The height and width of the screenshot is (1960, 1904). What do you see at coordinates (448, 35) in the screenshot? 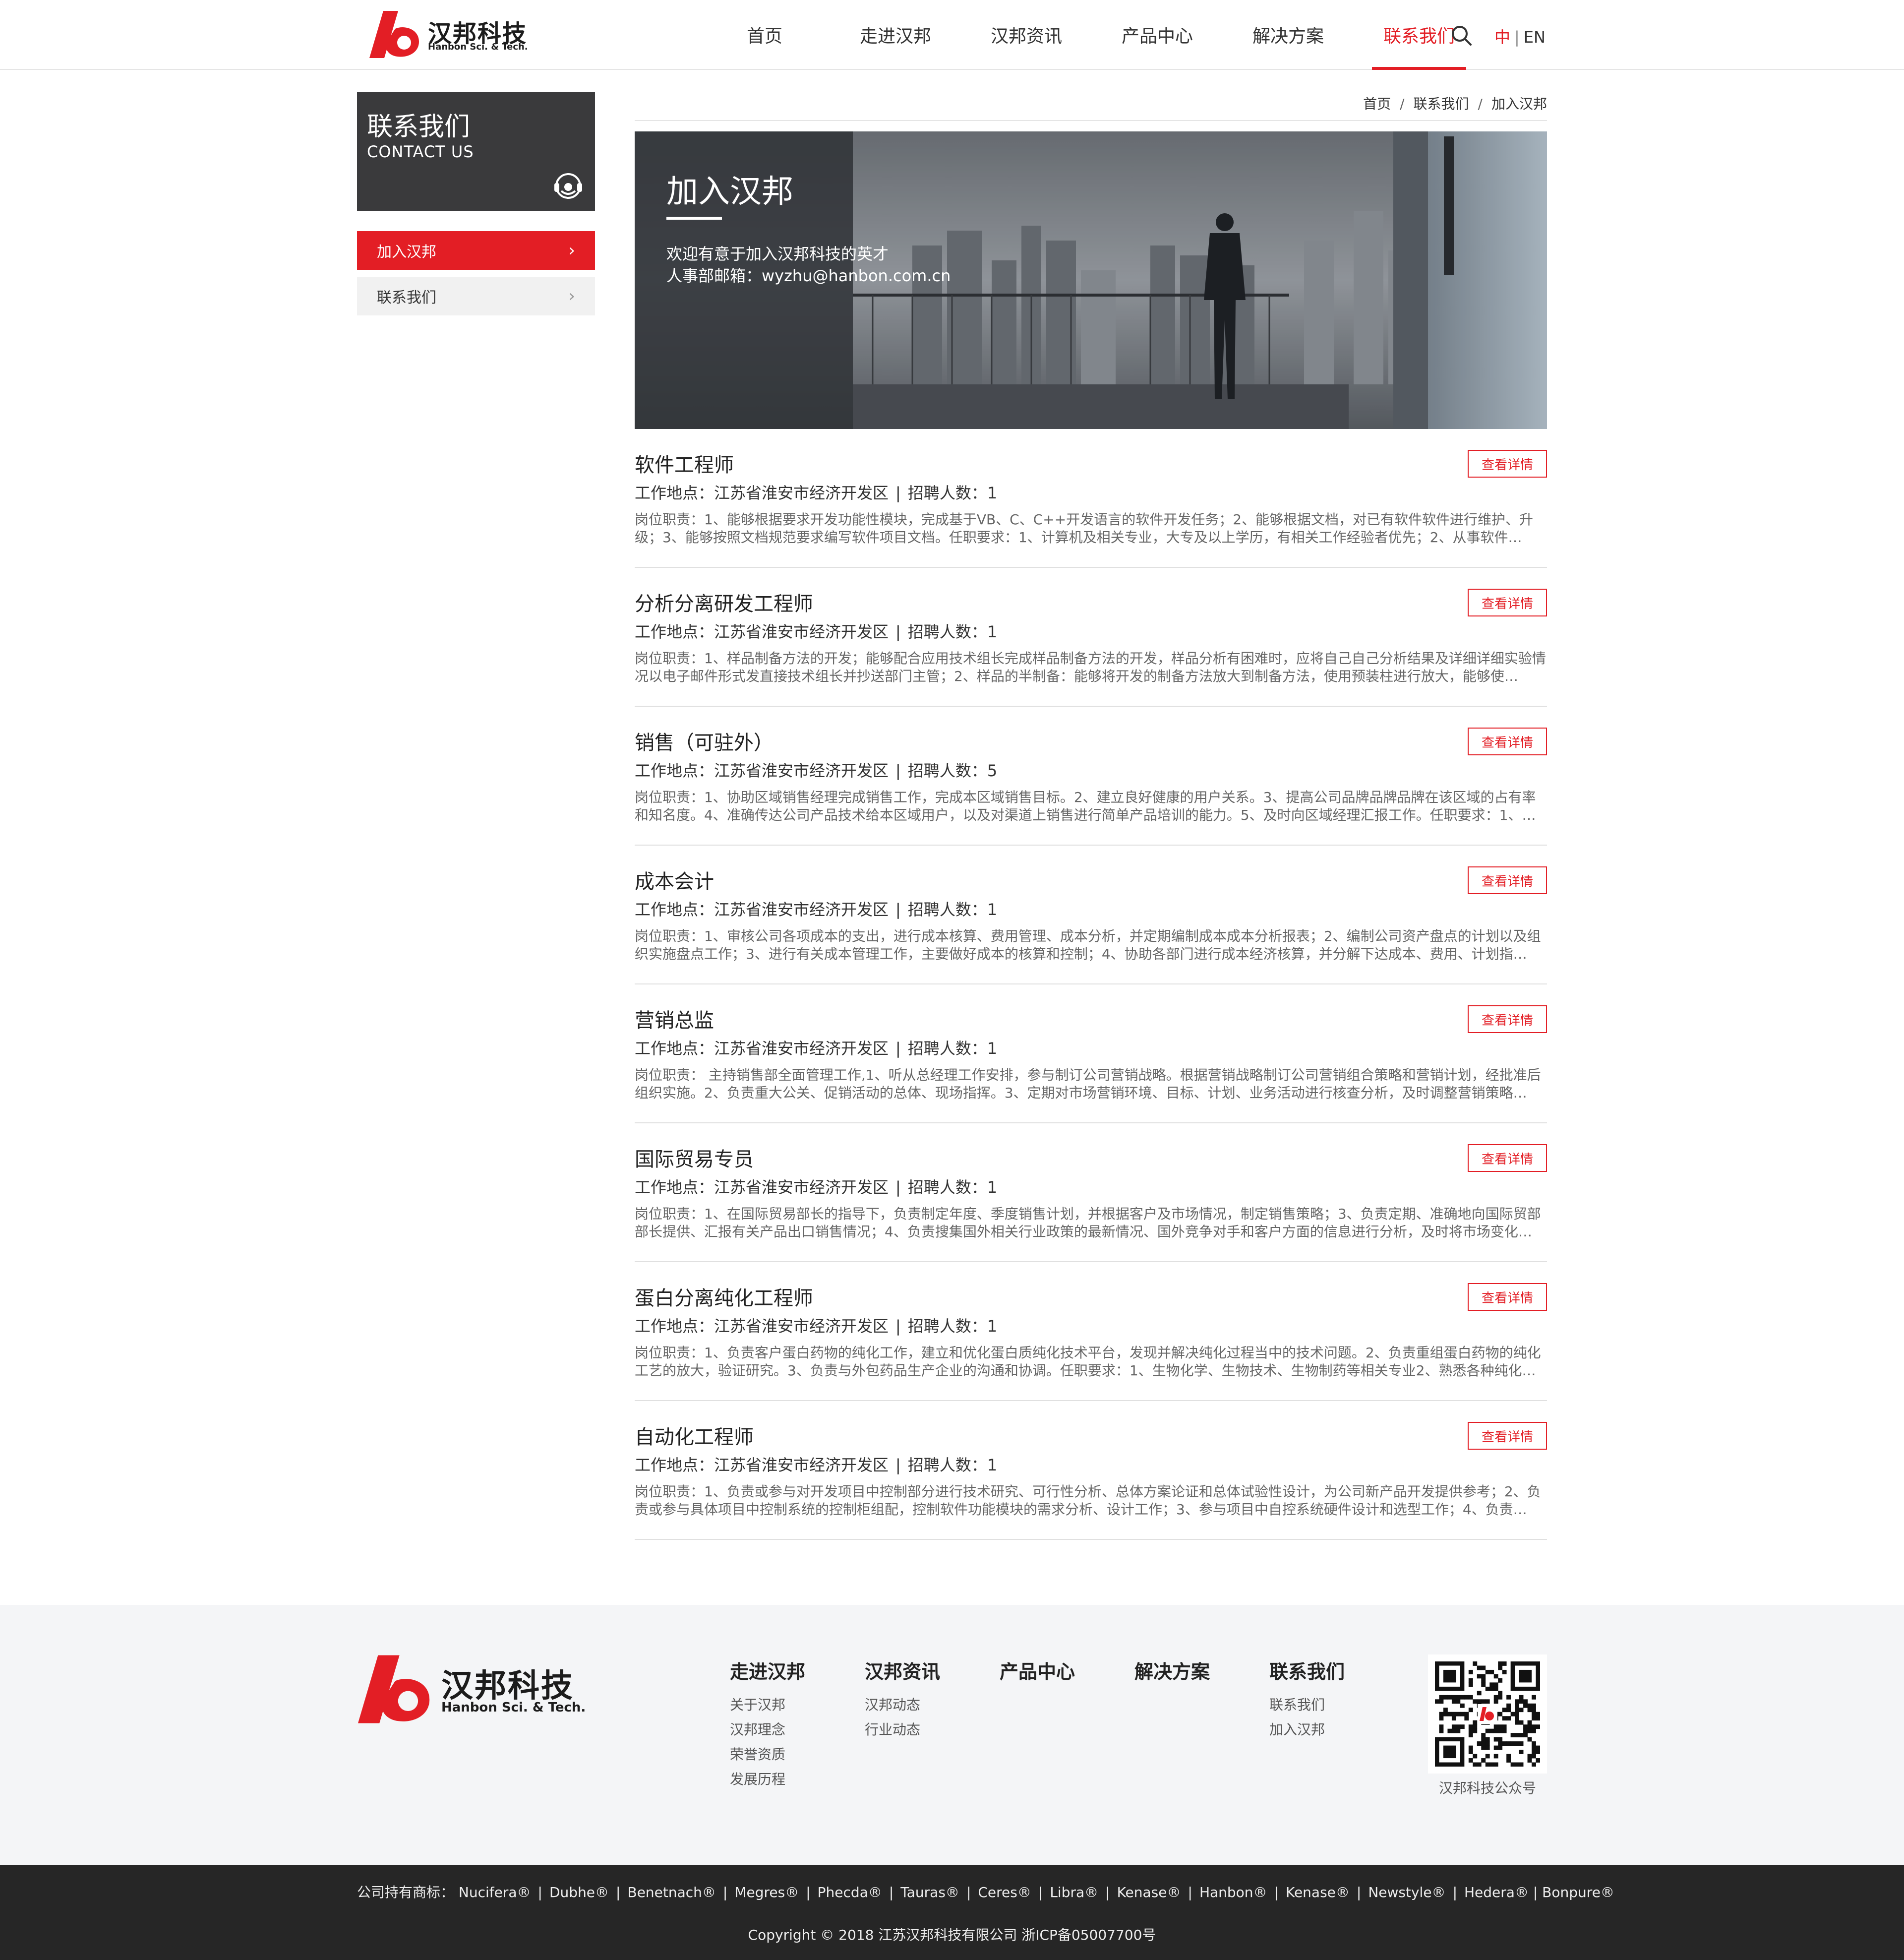
I see `site-logo: 汉邦科技 Hanbon Sci. & Tech.` at bounding box center [448, 35].